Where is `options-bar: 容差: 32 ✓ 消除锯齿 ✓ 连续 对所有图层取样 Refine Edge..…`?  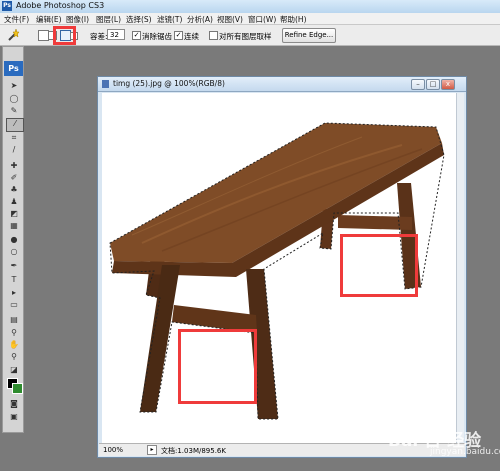
options-bar: 容差: 32 ✓ 消除锯齿 ✓ 连续 对所有图层取样 Refine Edge..… is located at coordinates (250, 35).